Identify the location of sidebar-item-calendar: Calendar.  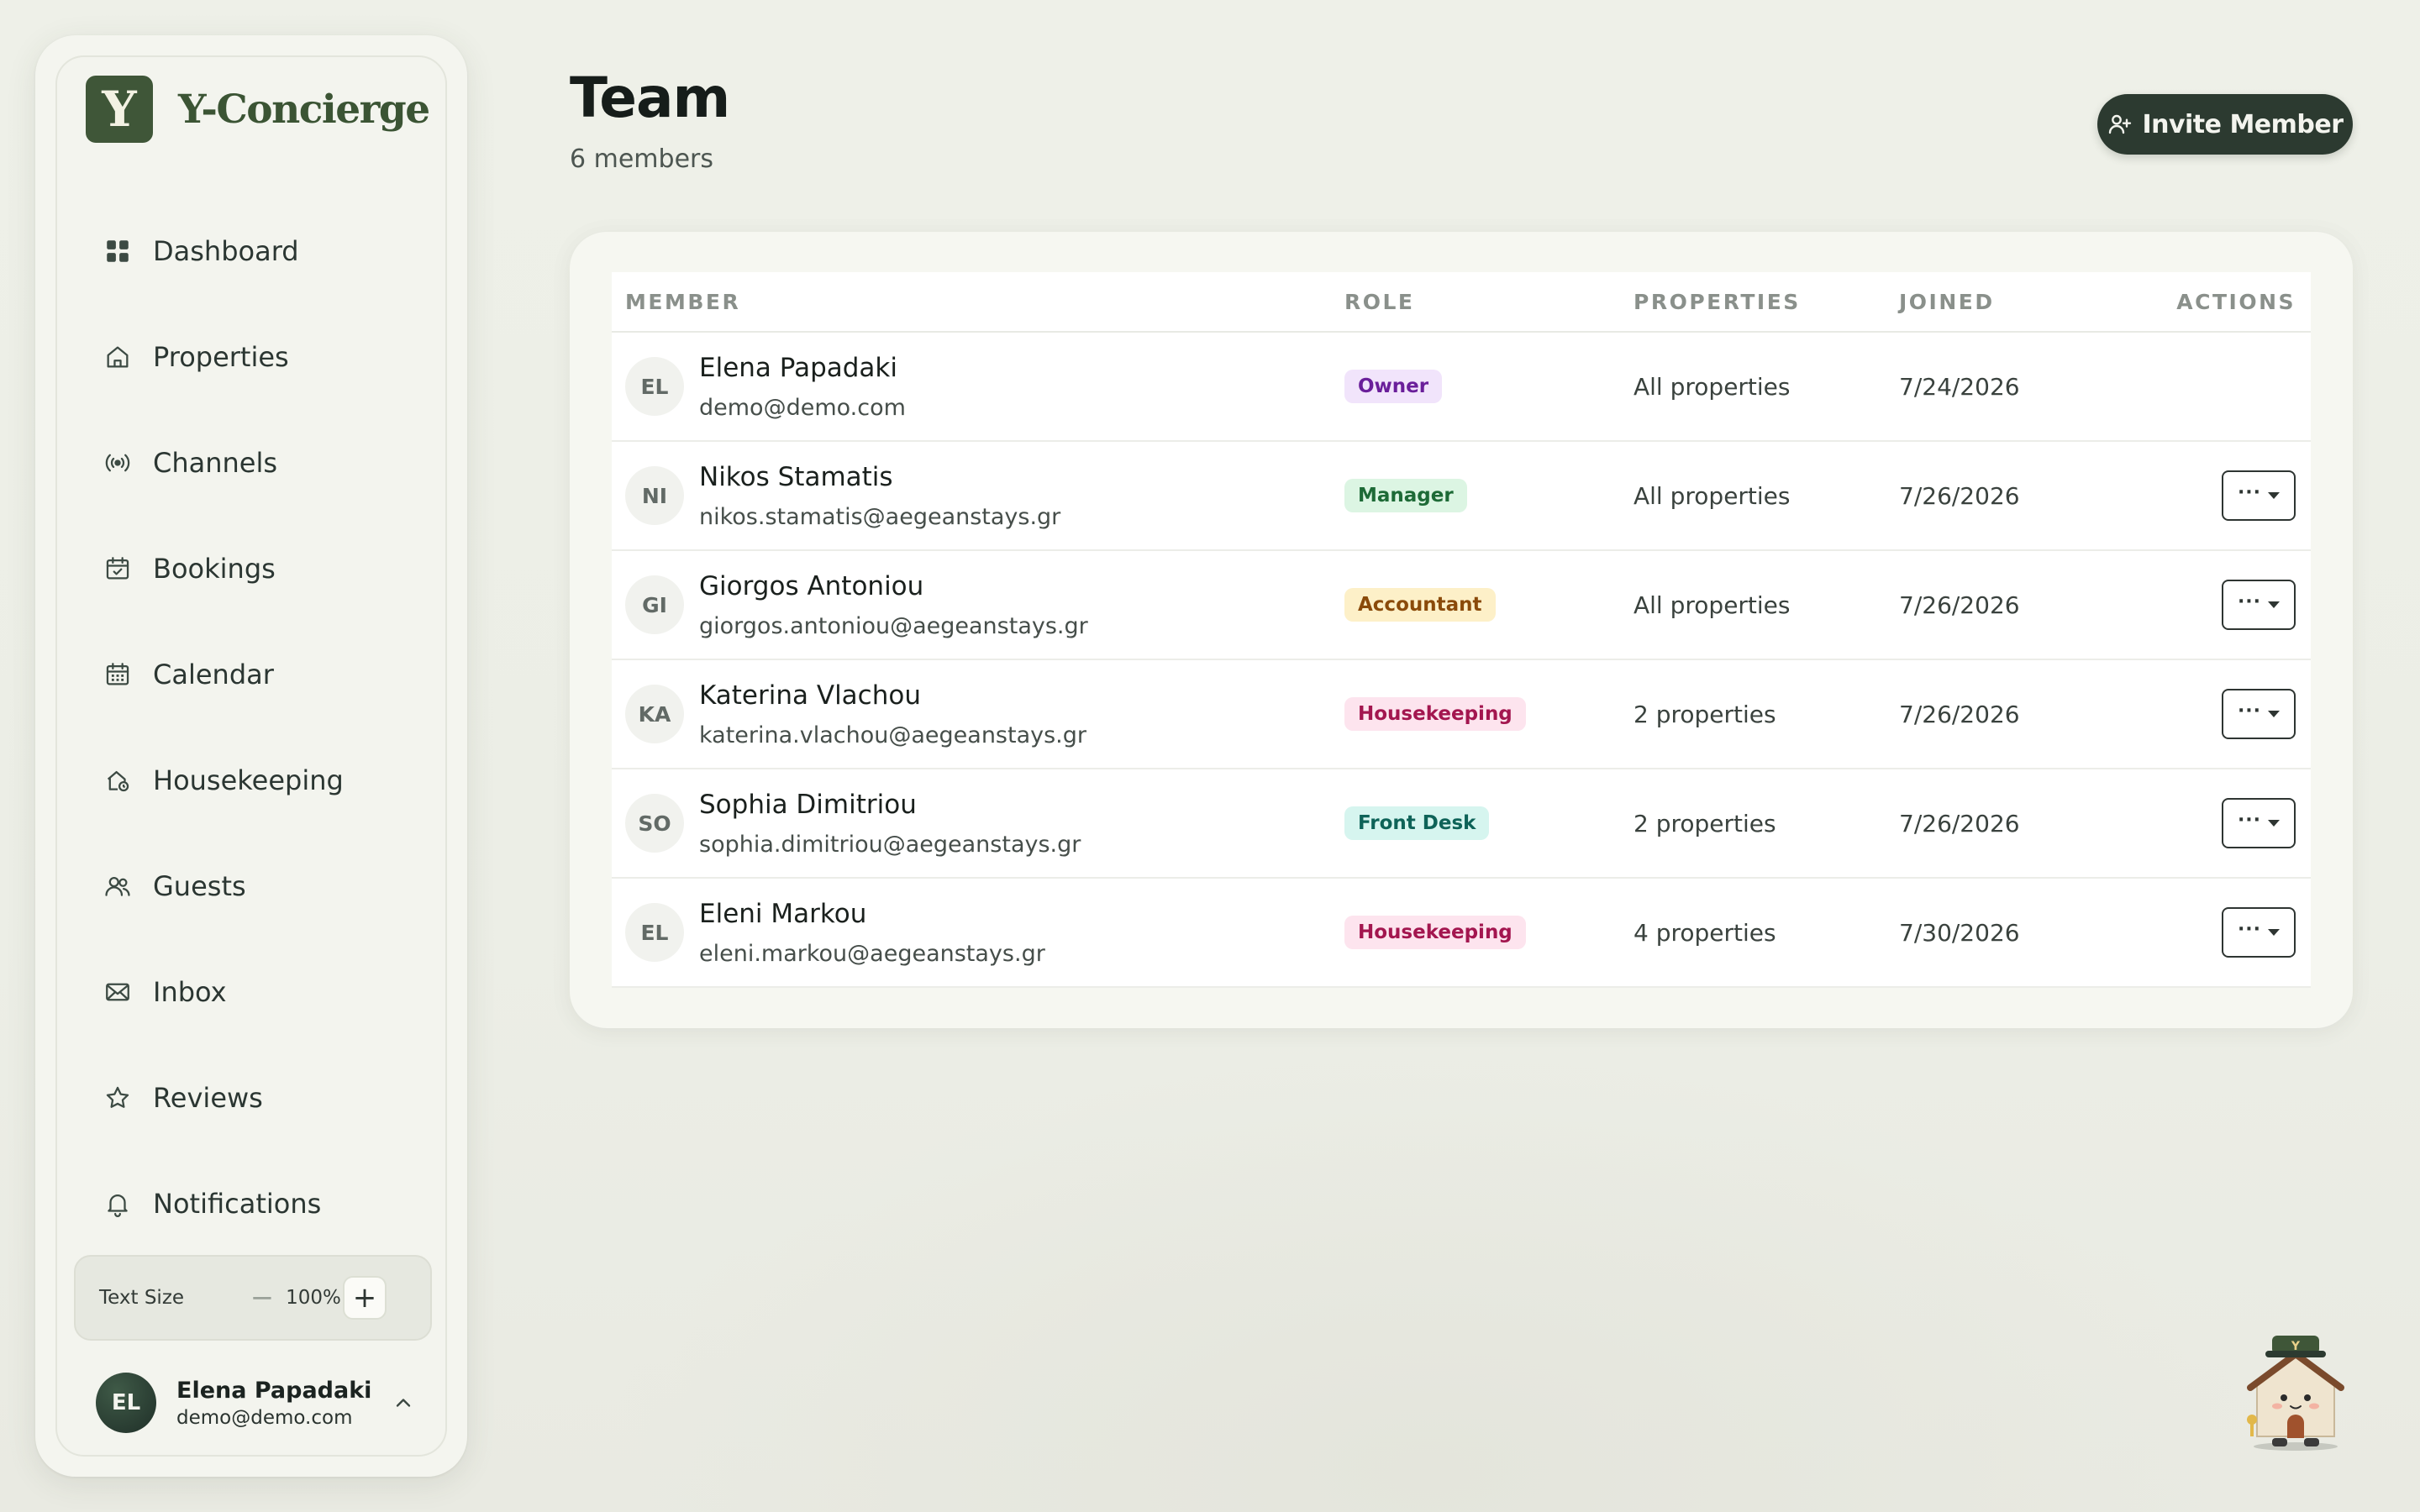
(251, 674).